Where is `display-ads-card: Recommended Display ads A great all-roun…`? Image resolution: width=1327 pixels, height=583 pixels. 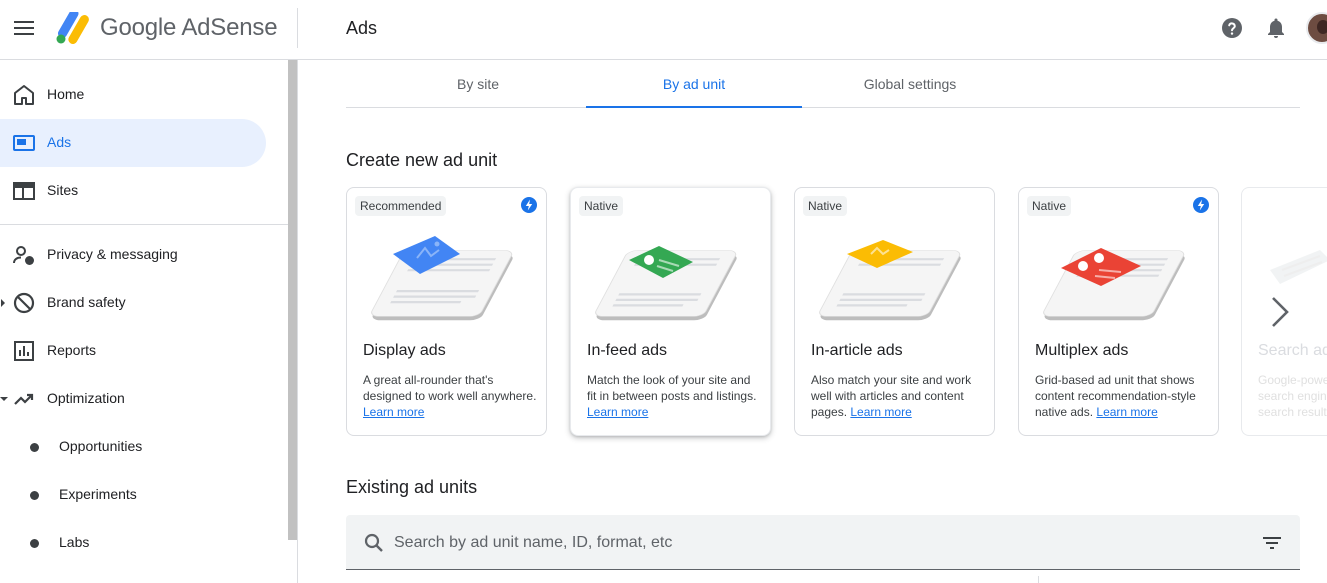 display-ads-card: Recommended Display ads A great all-roun… is located at coordinates (446, 311).